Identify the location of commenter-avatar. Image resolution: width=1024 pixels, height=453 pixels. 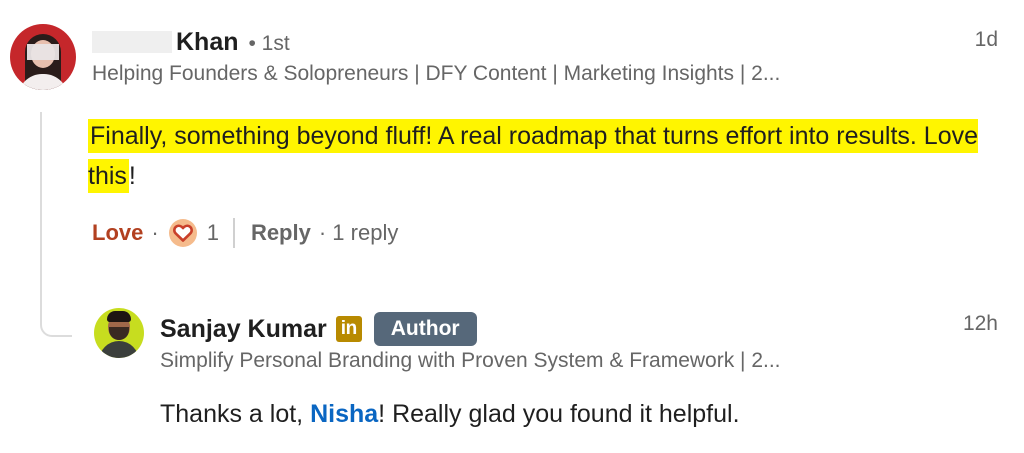
(43, 57).